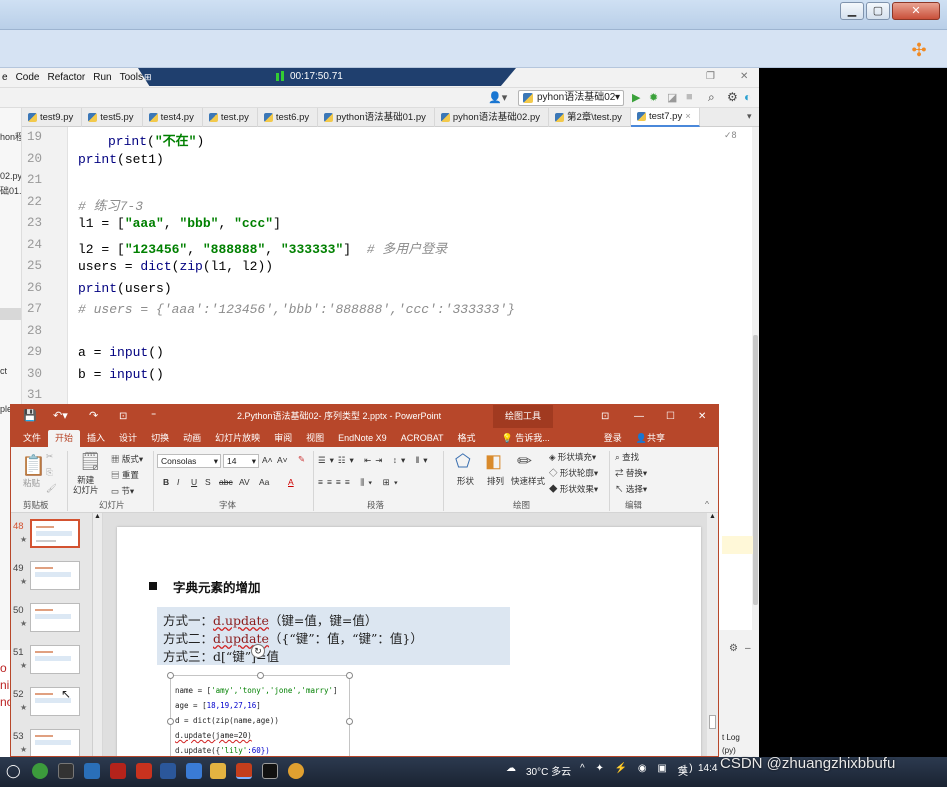  What do you see at coordinates (748, 648) in the screenshot?
I see `minimize-panel-icon: –` at bounding box center [748, 648].